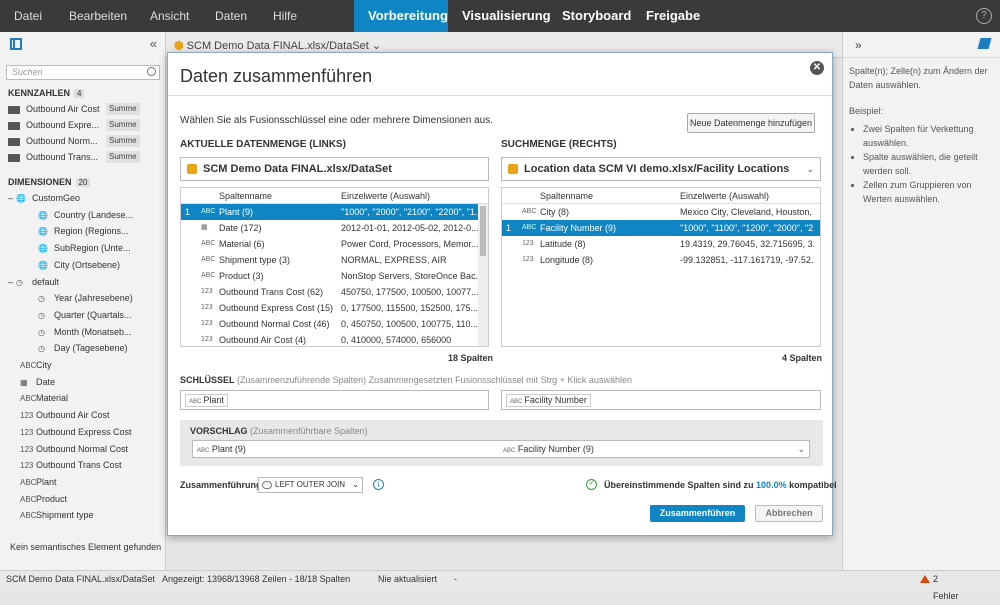 Image resolution: width=1000 pixels, height=605 pixels. Describe the element at coordinates (83, 72) in the screenshot. I see `search-input: Suchen` at that location.